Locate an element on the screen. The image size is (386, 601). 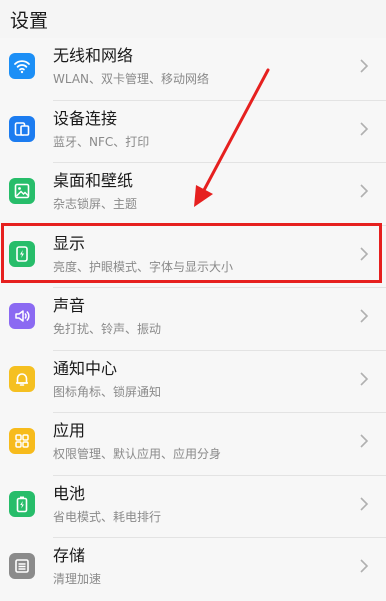
battery-icon is located at coordinates (22, 503).